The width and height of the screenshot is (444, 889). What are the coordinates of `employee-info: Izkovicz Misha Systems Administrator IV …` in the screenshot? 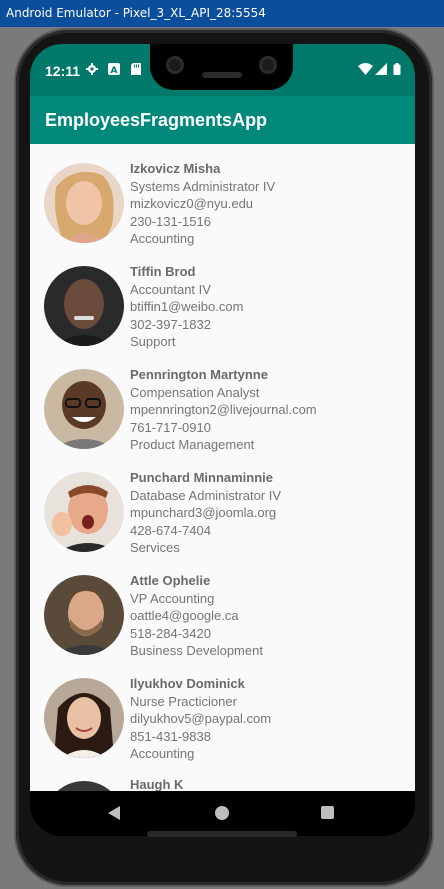 It's located at (202, 204).